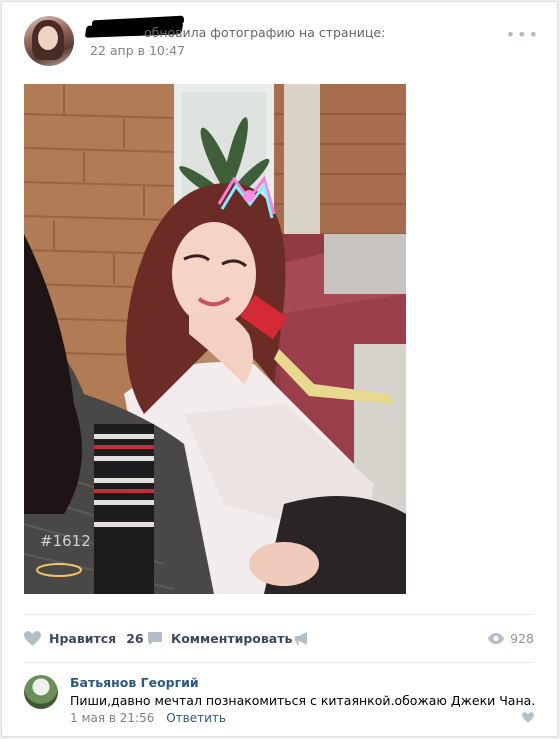  I want to click on like-label: Нравится, so click(83, 638).